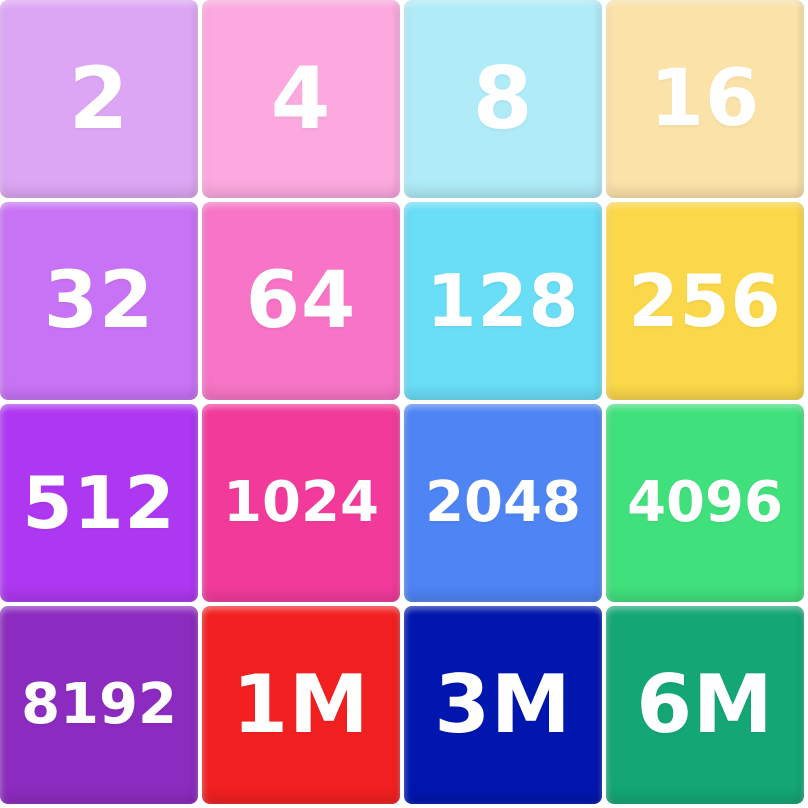  I want to click on tile-value: 128, so click(503, 301).